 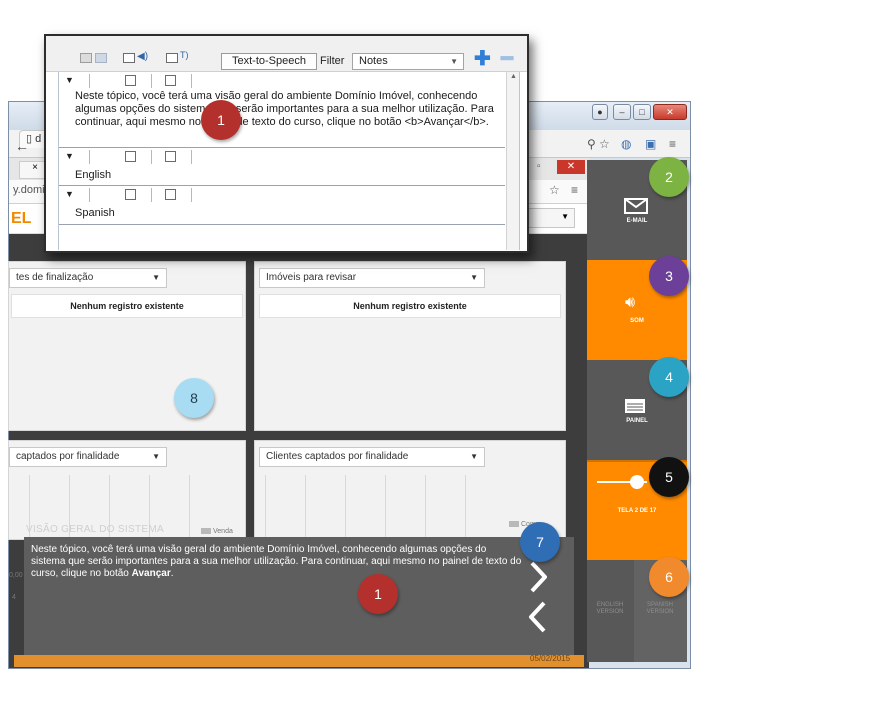 What do you see at coordinates (650, 144) in the screenshot?
I see `extension-icon: ▣` at bounding box center [650, 144].